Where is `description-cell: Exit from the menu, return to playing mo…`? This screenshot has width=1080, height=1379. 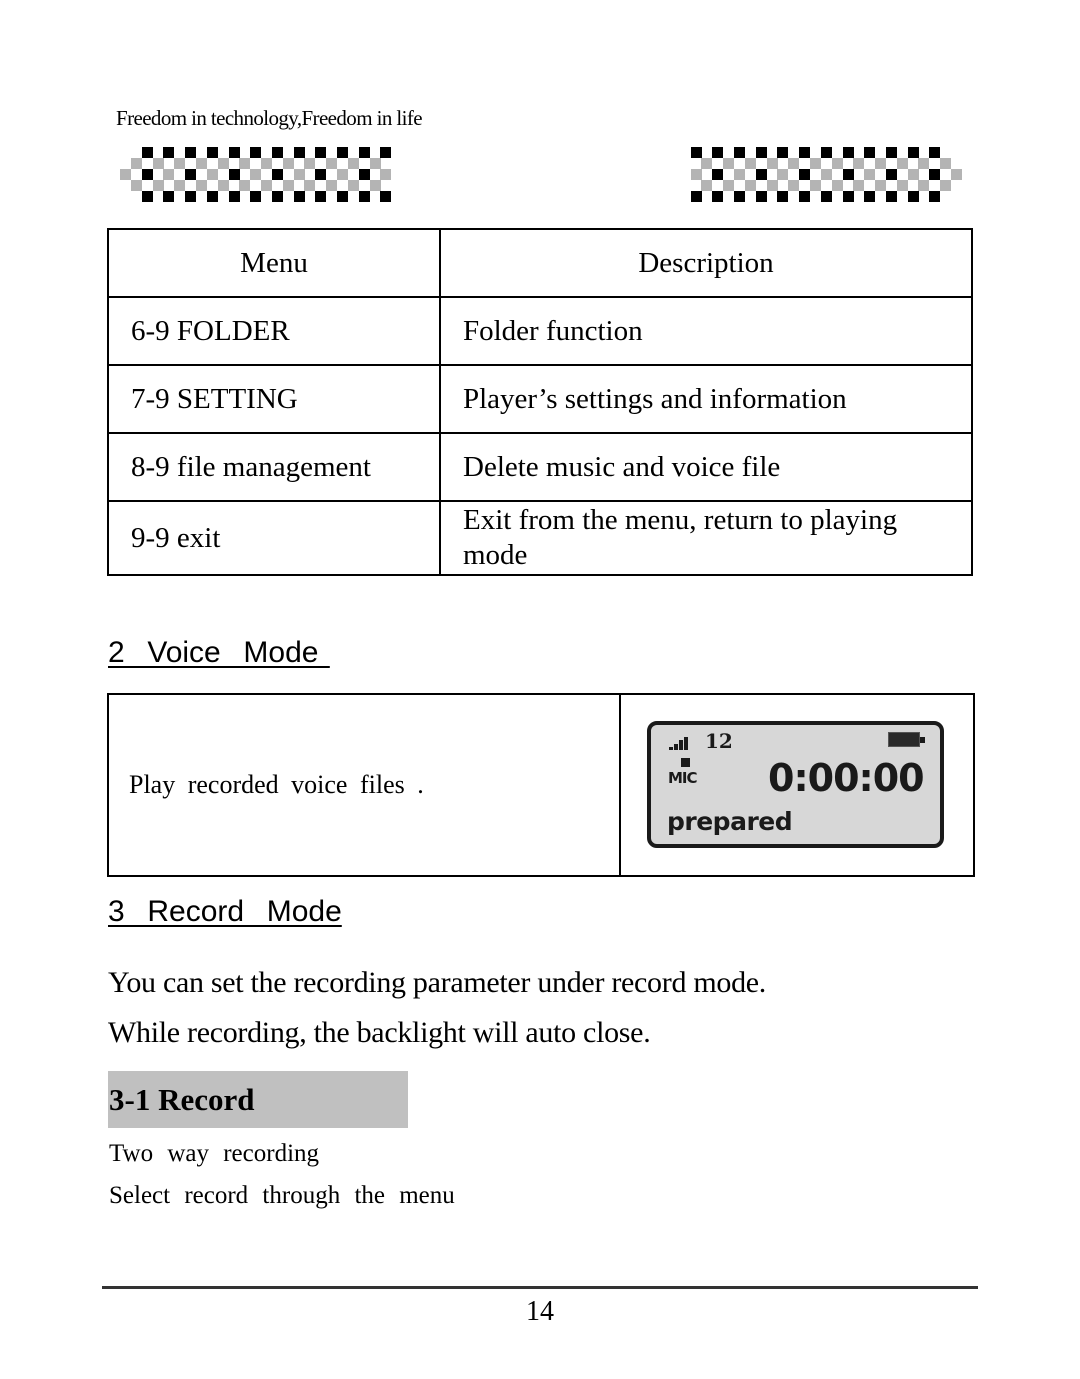 description-cell: Exit from the menu, return to playing mo… is located at coordinates (706, 538).